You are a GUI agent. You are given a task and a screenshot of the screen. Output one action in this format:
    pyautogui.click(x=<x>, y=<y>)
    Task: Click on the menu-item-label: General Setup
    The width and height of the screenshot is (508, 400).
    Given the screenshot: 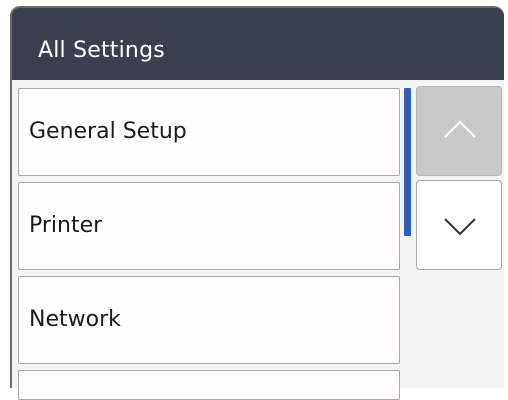 What is the action you would take?
    pyautogui.click(x=108, y=131)
    